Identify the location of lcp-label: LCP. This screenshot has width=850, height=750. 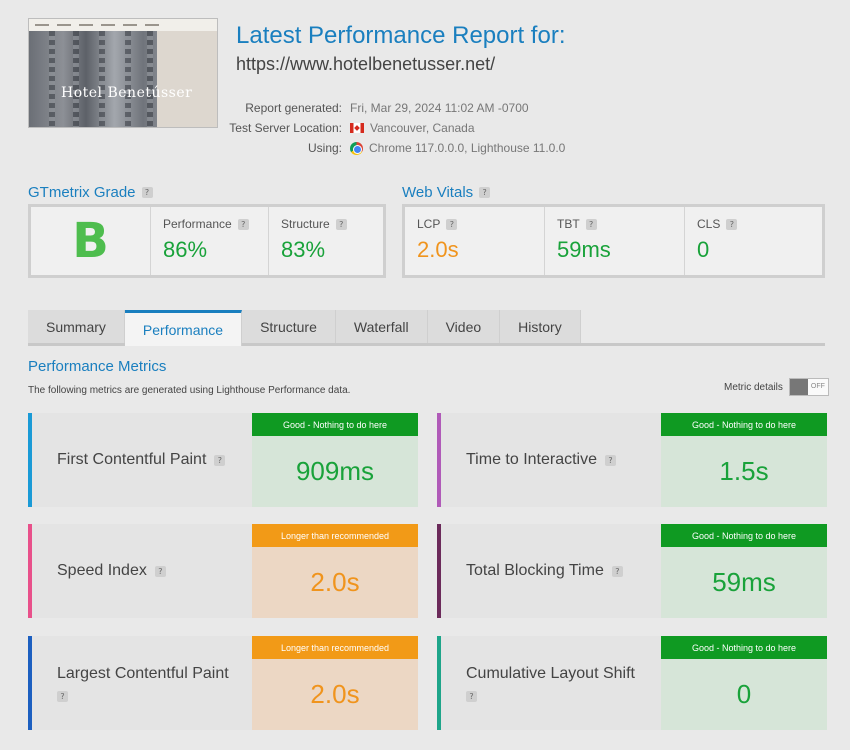
(429, 224).